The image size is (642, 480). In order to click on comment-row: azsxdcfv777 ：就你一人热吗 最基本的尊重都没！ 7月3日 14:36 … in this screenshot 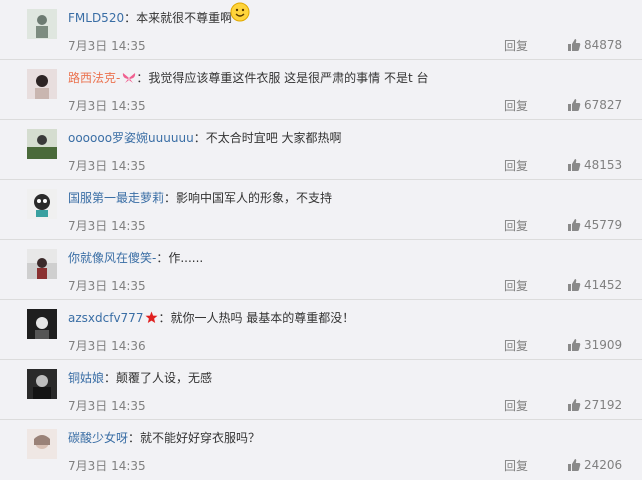, I will do `click(321, 330)`.